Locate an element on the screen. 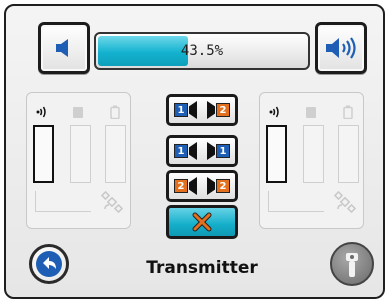 The image size is (390, 304). right-channel: 1 is located at coordinates (218, 151).